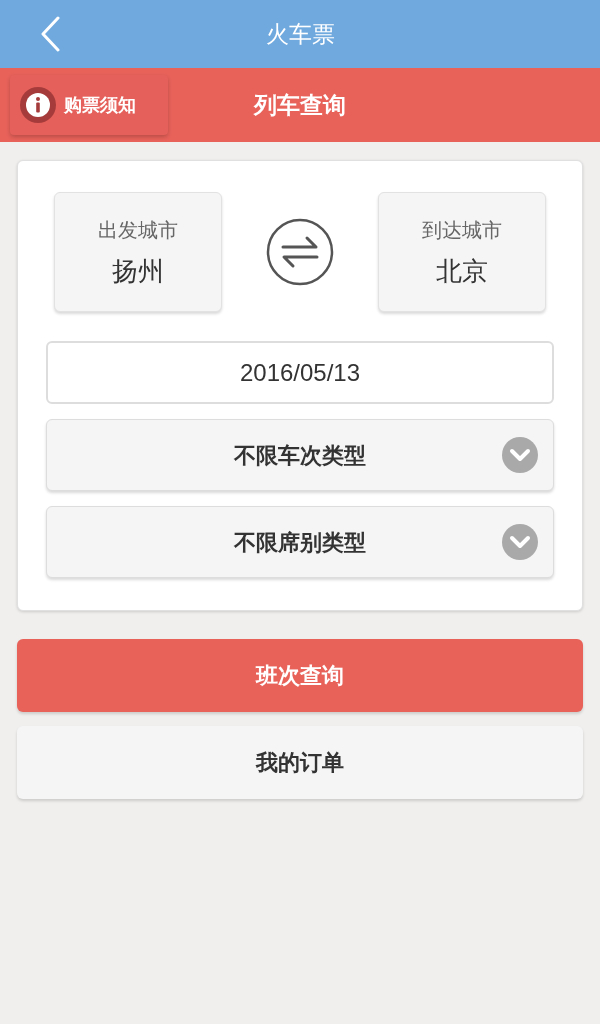 The image size is (600, 1024). Describe the element at coordinates (300, 372) in the screenshot. I see `date-field: 2016/05/13` at that location.